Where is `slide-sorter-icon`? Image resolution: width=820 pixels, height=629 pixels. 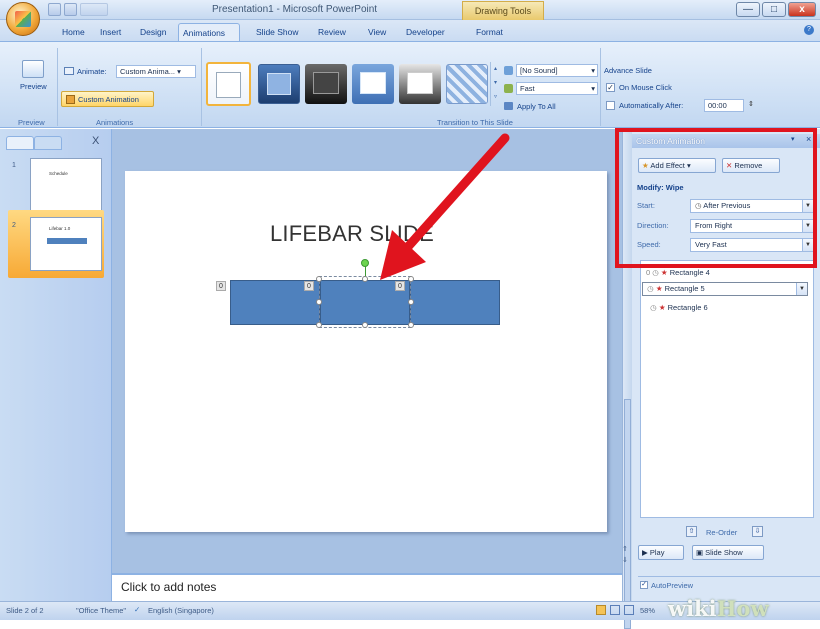 slide-sorter-icon is located at coordinates (615, 610).